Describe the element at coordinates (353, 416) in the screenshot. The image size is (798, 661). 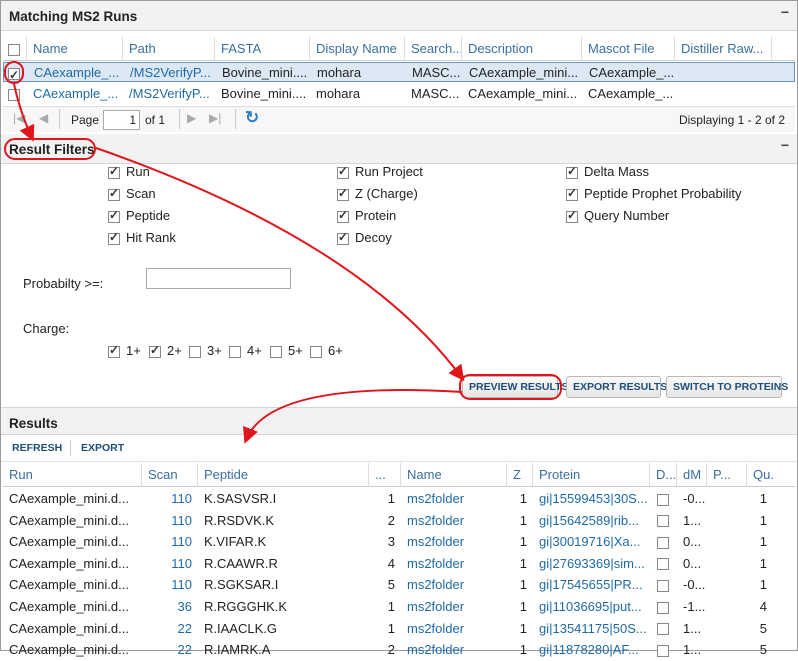
I see `arrow-preview-to-results` at that location.